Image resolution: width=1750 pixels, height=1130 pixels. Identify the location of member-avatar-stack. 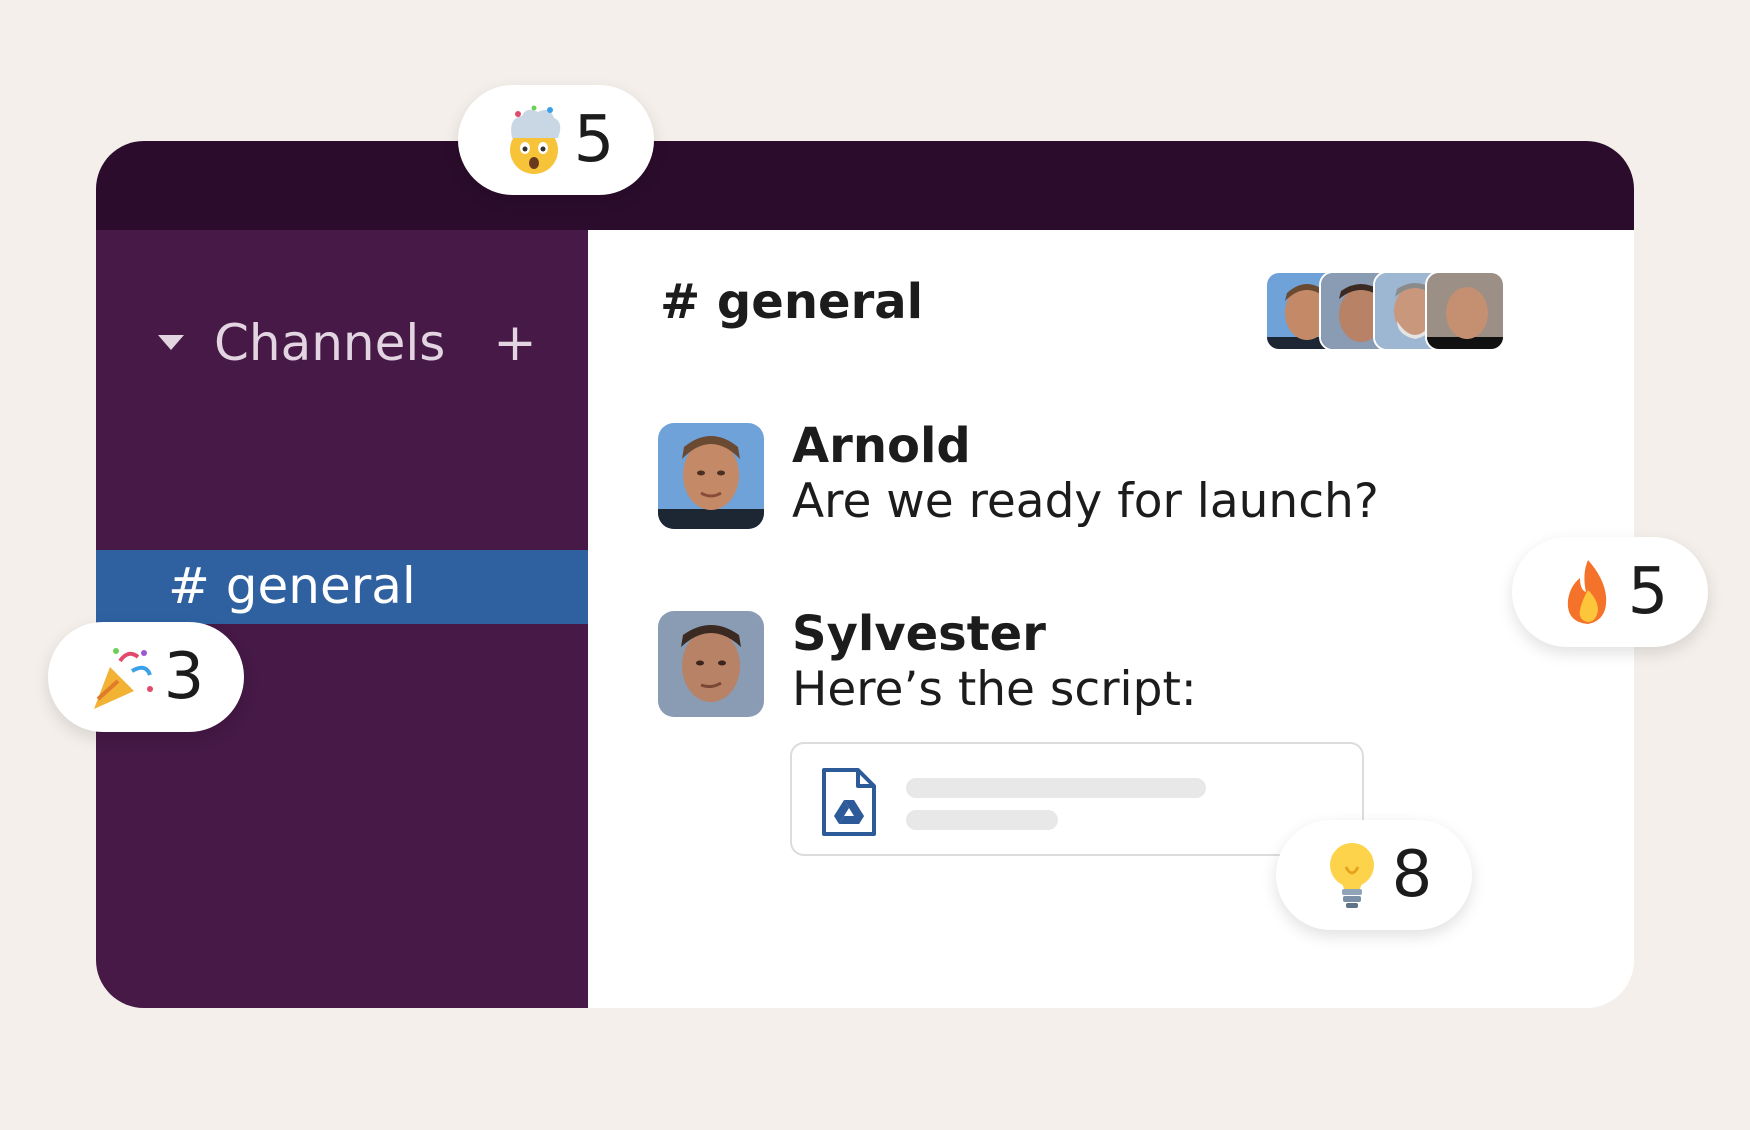
(1385, 311).